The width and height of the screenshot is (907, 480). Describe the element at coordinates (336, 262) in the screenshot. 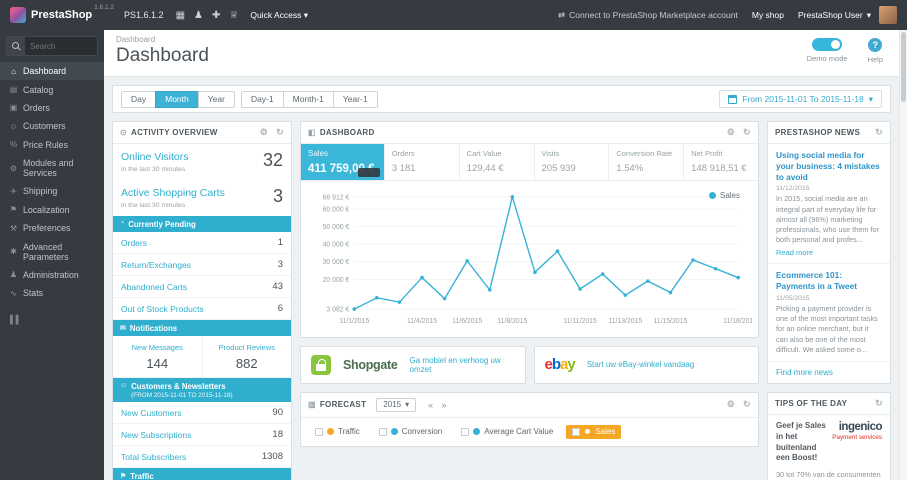

I see `svg-text: 30 000 €` at that location.